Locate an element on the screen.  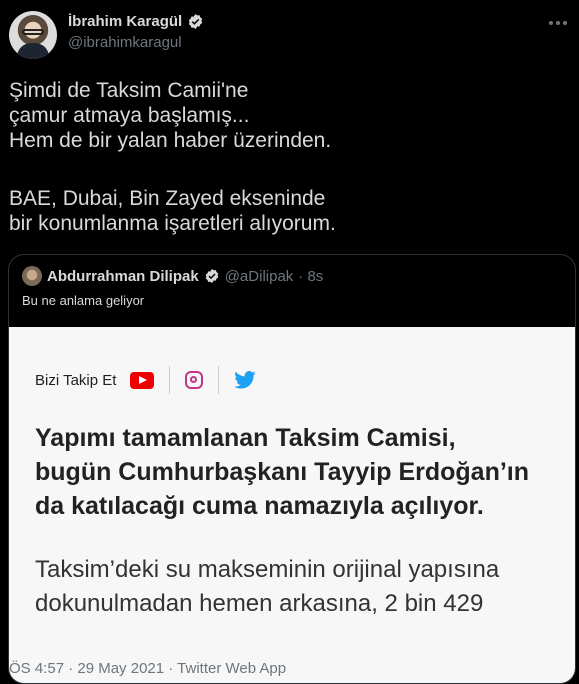
quoted-author-name: Abdurrahman Dilipak is located at coordinates (123, 276).